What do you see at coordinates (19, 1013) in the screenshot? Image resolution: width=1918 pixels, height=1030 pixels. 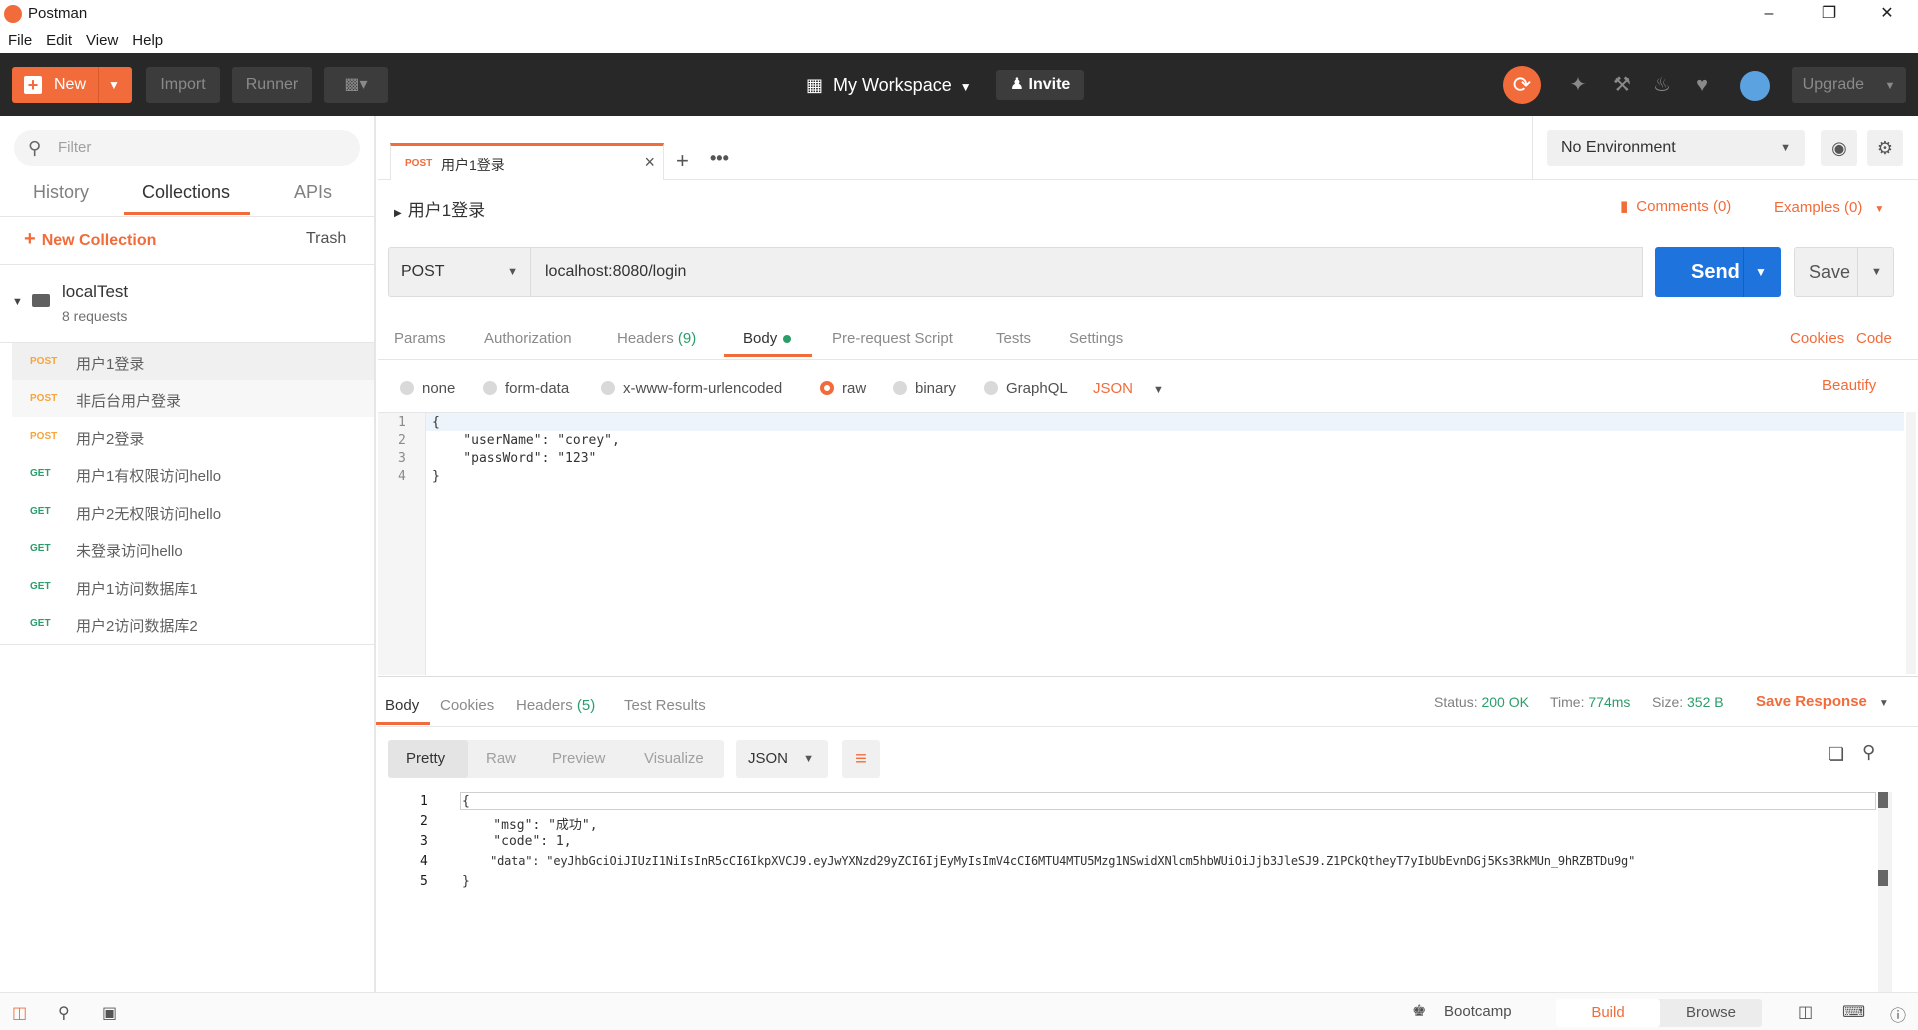 I see `toggle-sidebar-icon: ◫` at bounding box center [19, 1013].